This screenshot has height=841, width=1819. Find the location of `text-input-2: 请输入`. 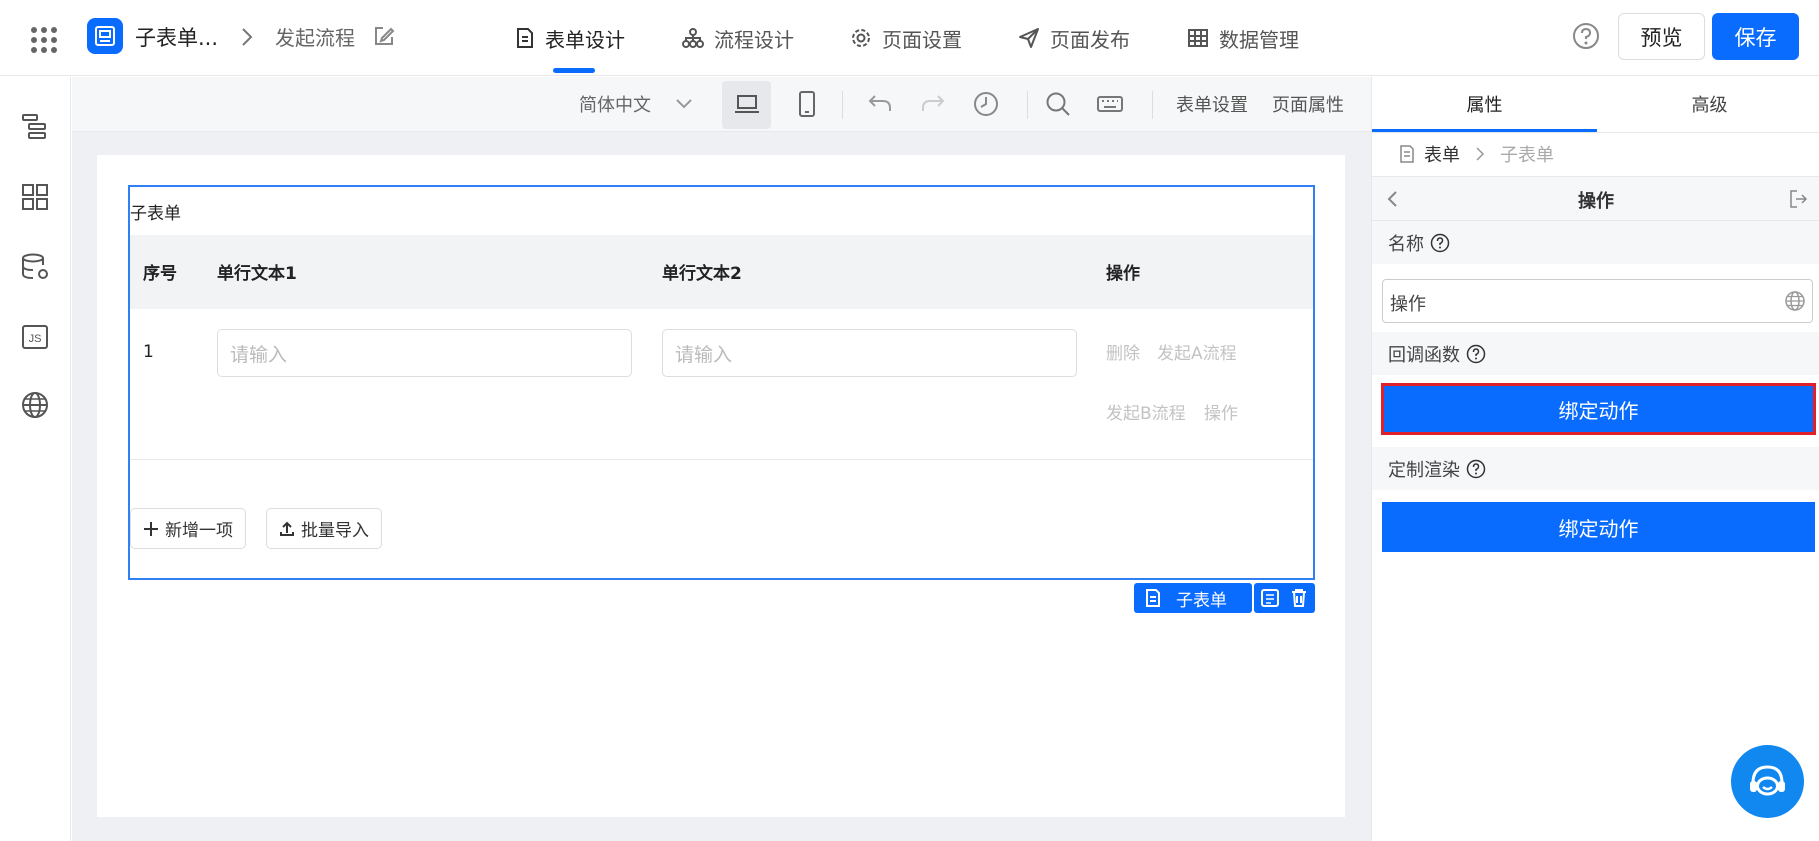

text-input-2: 请输入 is located at coordinates (869, 353).